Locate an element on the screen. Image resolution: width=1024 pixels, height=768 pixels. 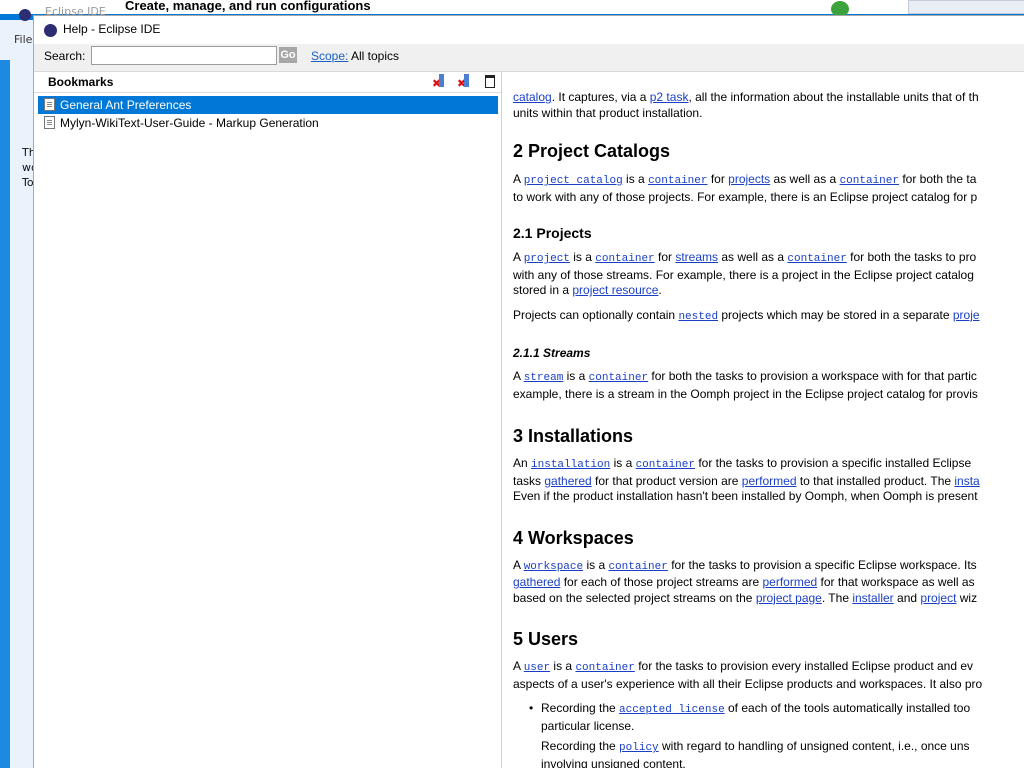
link: policy is located at coordinates (639, 748).